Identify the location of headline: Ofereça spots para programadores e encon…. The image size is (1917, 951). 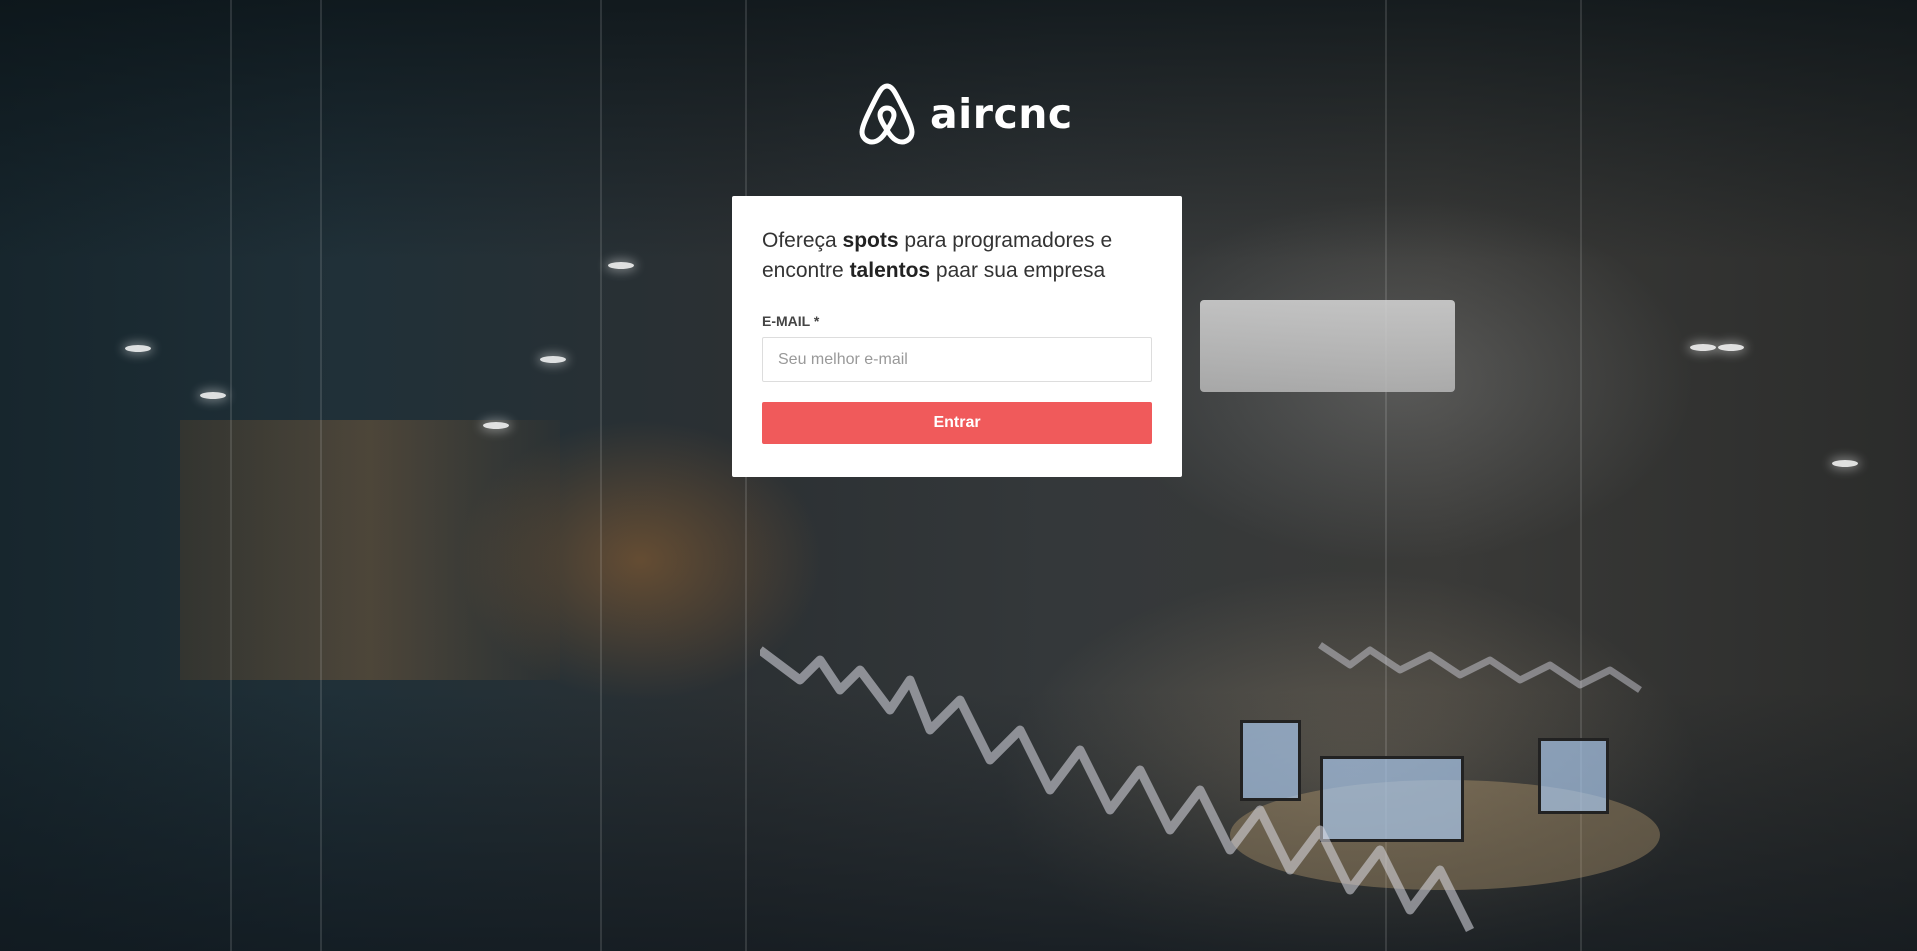
(957, 256).